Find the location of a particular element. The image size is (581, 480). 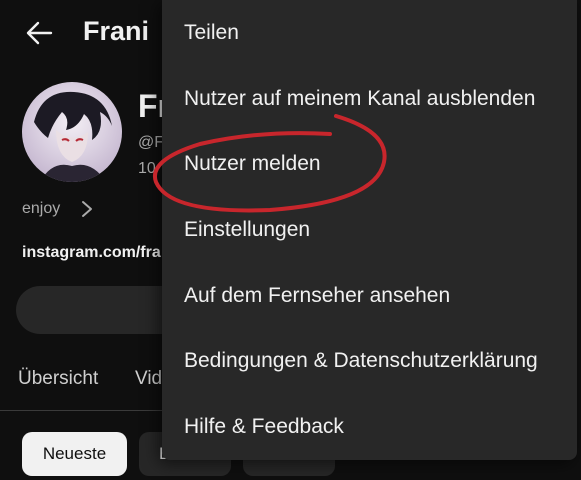

menu-item-hide-user: Nutzer auf meinem Kanal ausblenden is located at coordinates (359, 99).